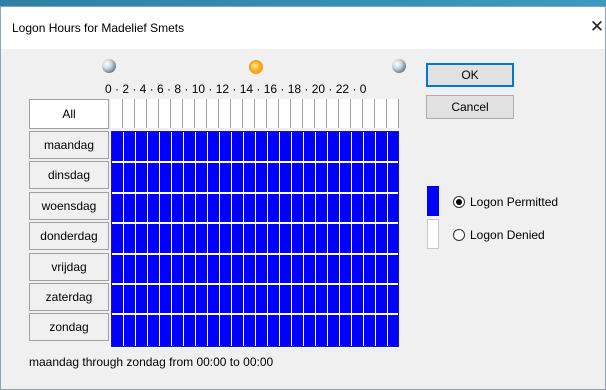 The width and height of the screenshot is (606, 390). What do you see at coordinates (69, 297) in the screenshot?
I see `day-row-button: zaterdag` at bounding box center [69, 297].